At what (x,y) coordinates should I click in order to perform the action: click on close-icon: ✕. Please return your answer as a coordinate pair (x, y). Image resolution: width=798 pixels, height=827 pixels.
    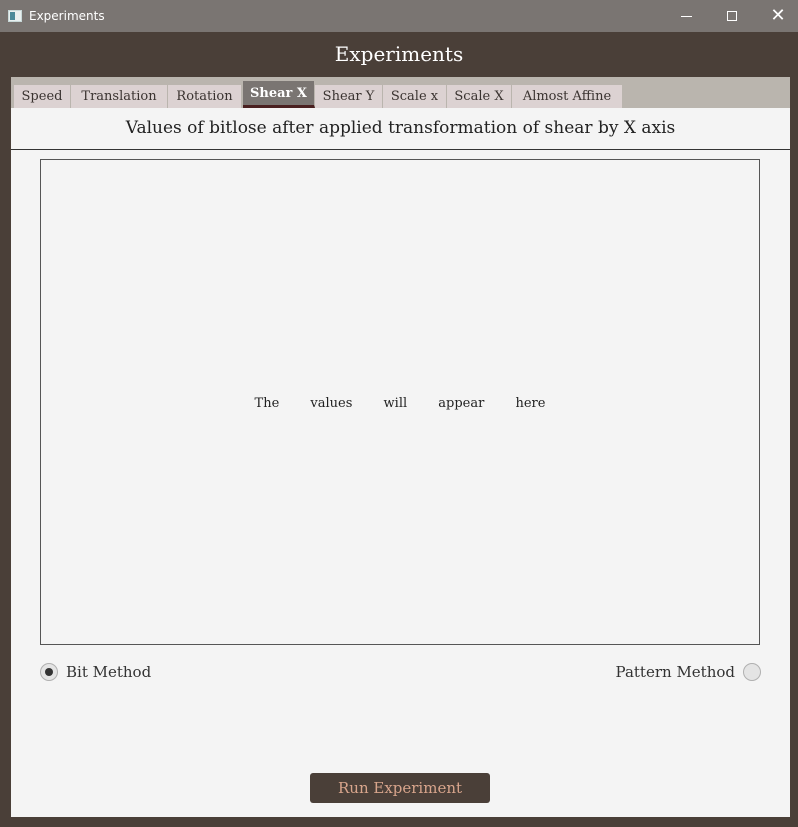
    Looking at the image, I should click on (778, 15).